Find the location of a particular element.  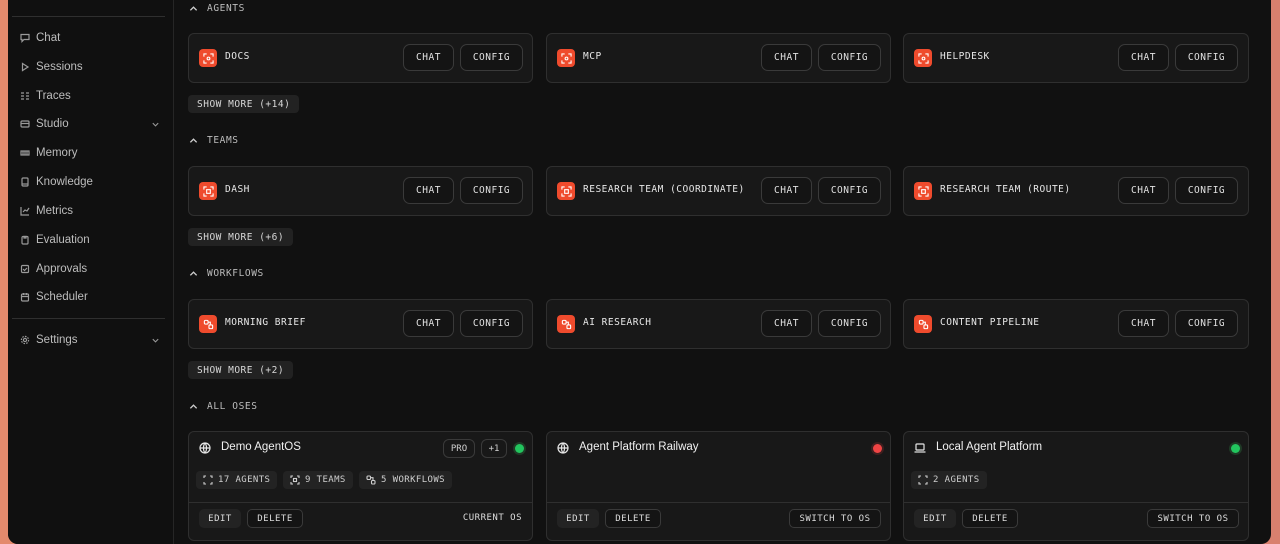

gear-icon is located at coordinates (25, 340).